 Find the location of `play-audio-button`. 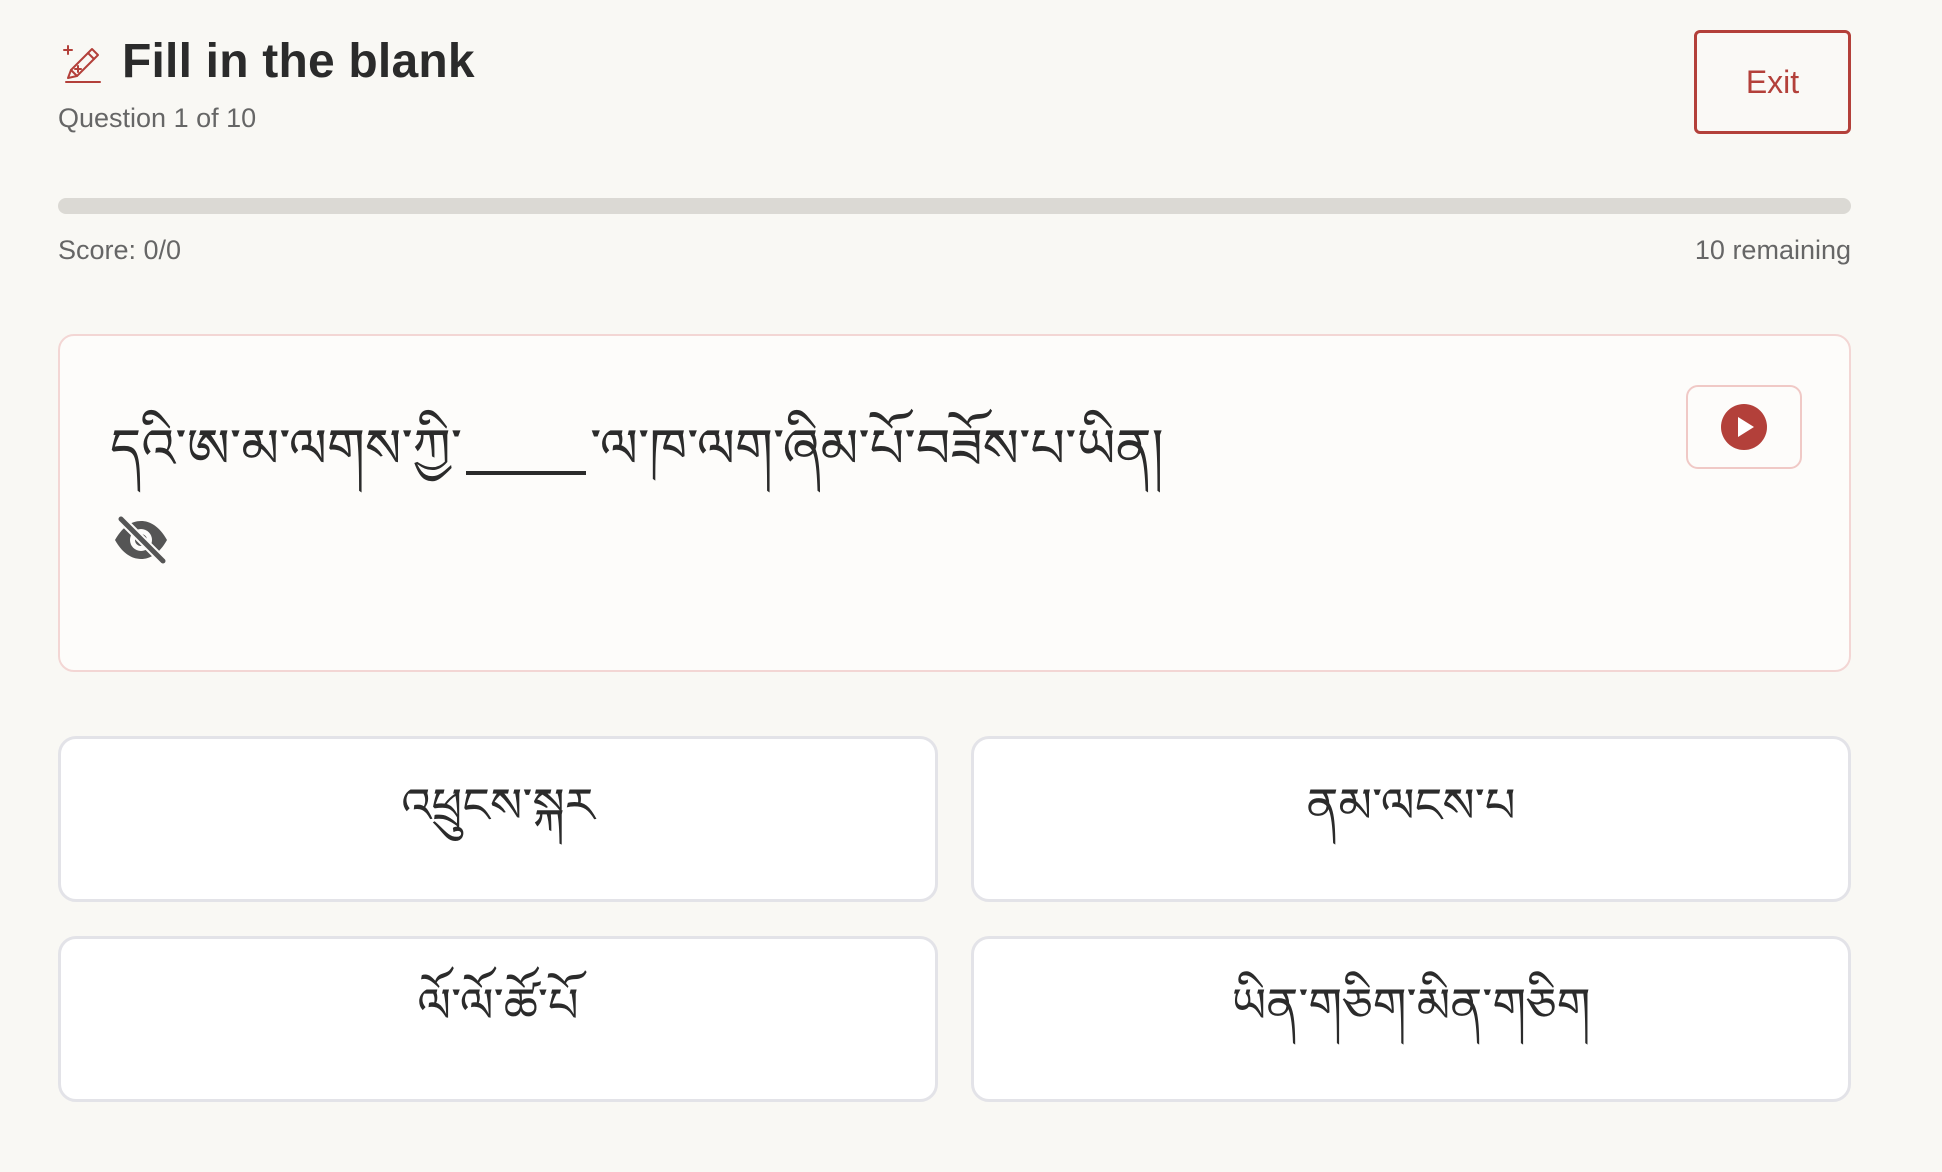

play-audio-button is located at coordinates (1744, 427).